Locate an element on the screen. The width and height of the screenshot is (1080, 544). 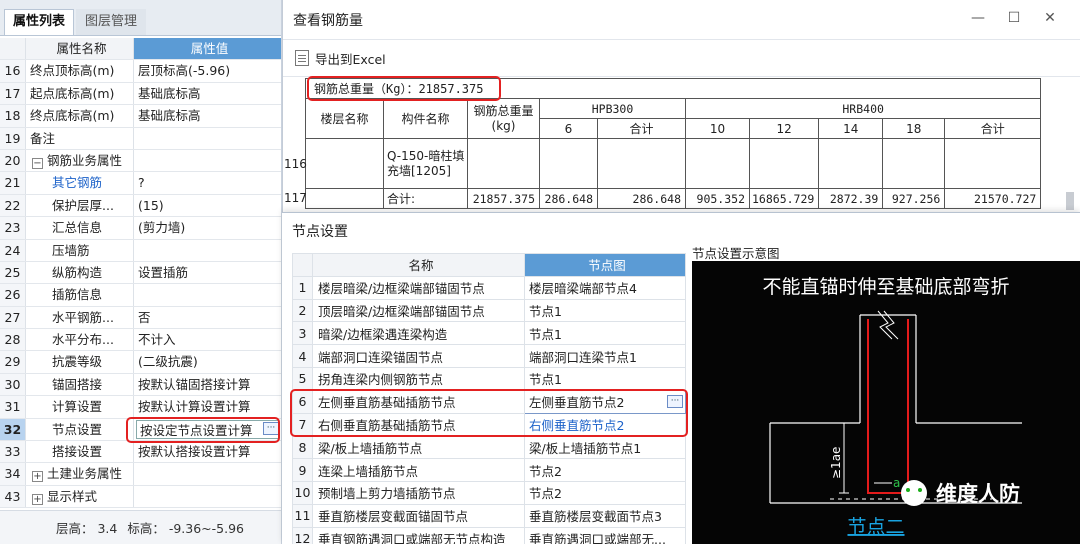
table-row: 17 起点底标高(m) 基础底标高 is located at coordinates (140, 94).